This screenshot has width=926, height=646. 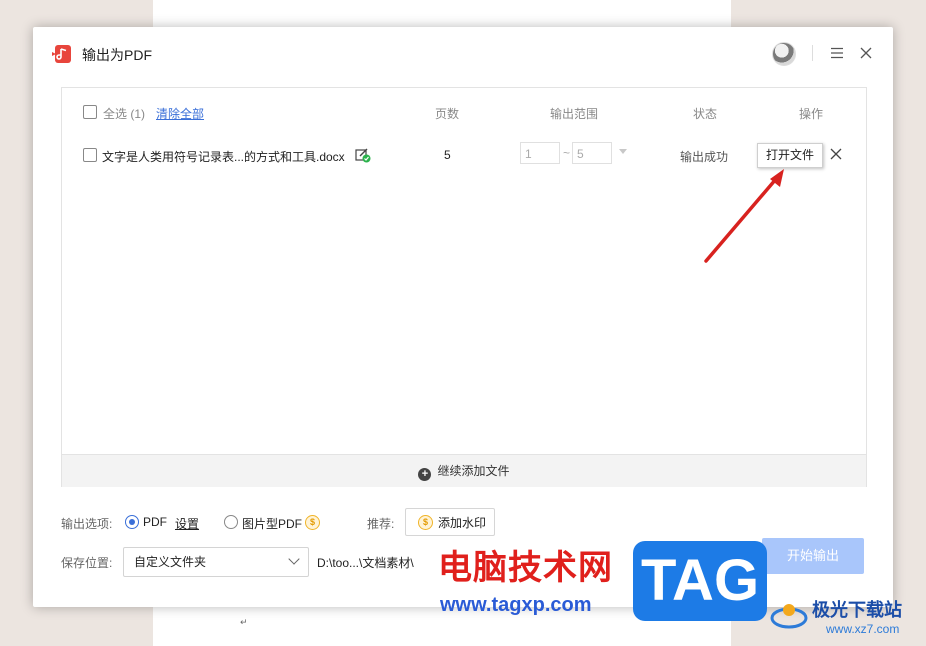 What do you see at coordinates (381, 524) in the screenshot?
I see `recommend-label: 推荐:` at bounding box center [381, 524].